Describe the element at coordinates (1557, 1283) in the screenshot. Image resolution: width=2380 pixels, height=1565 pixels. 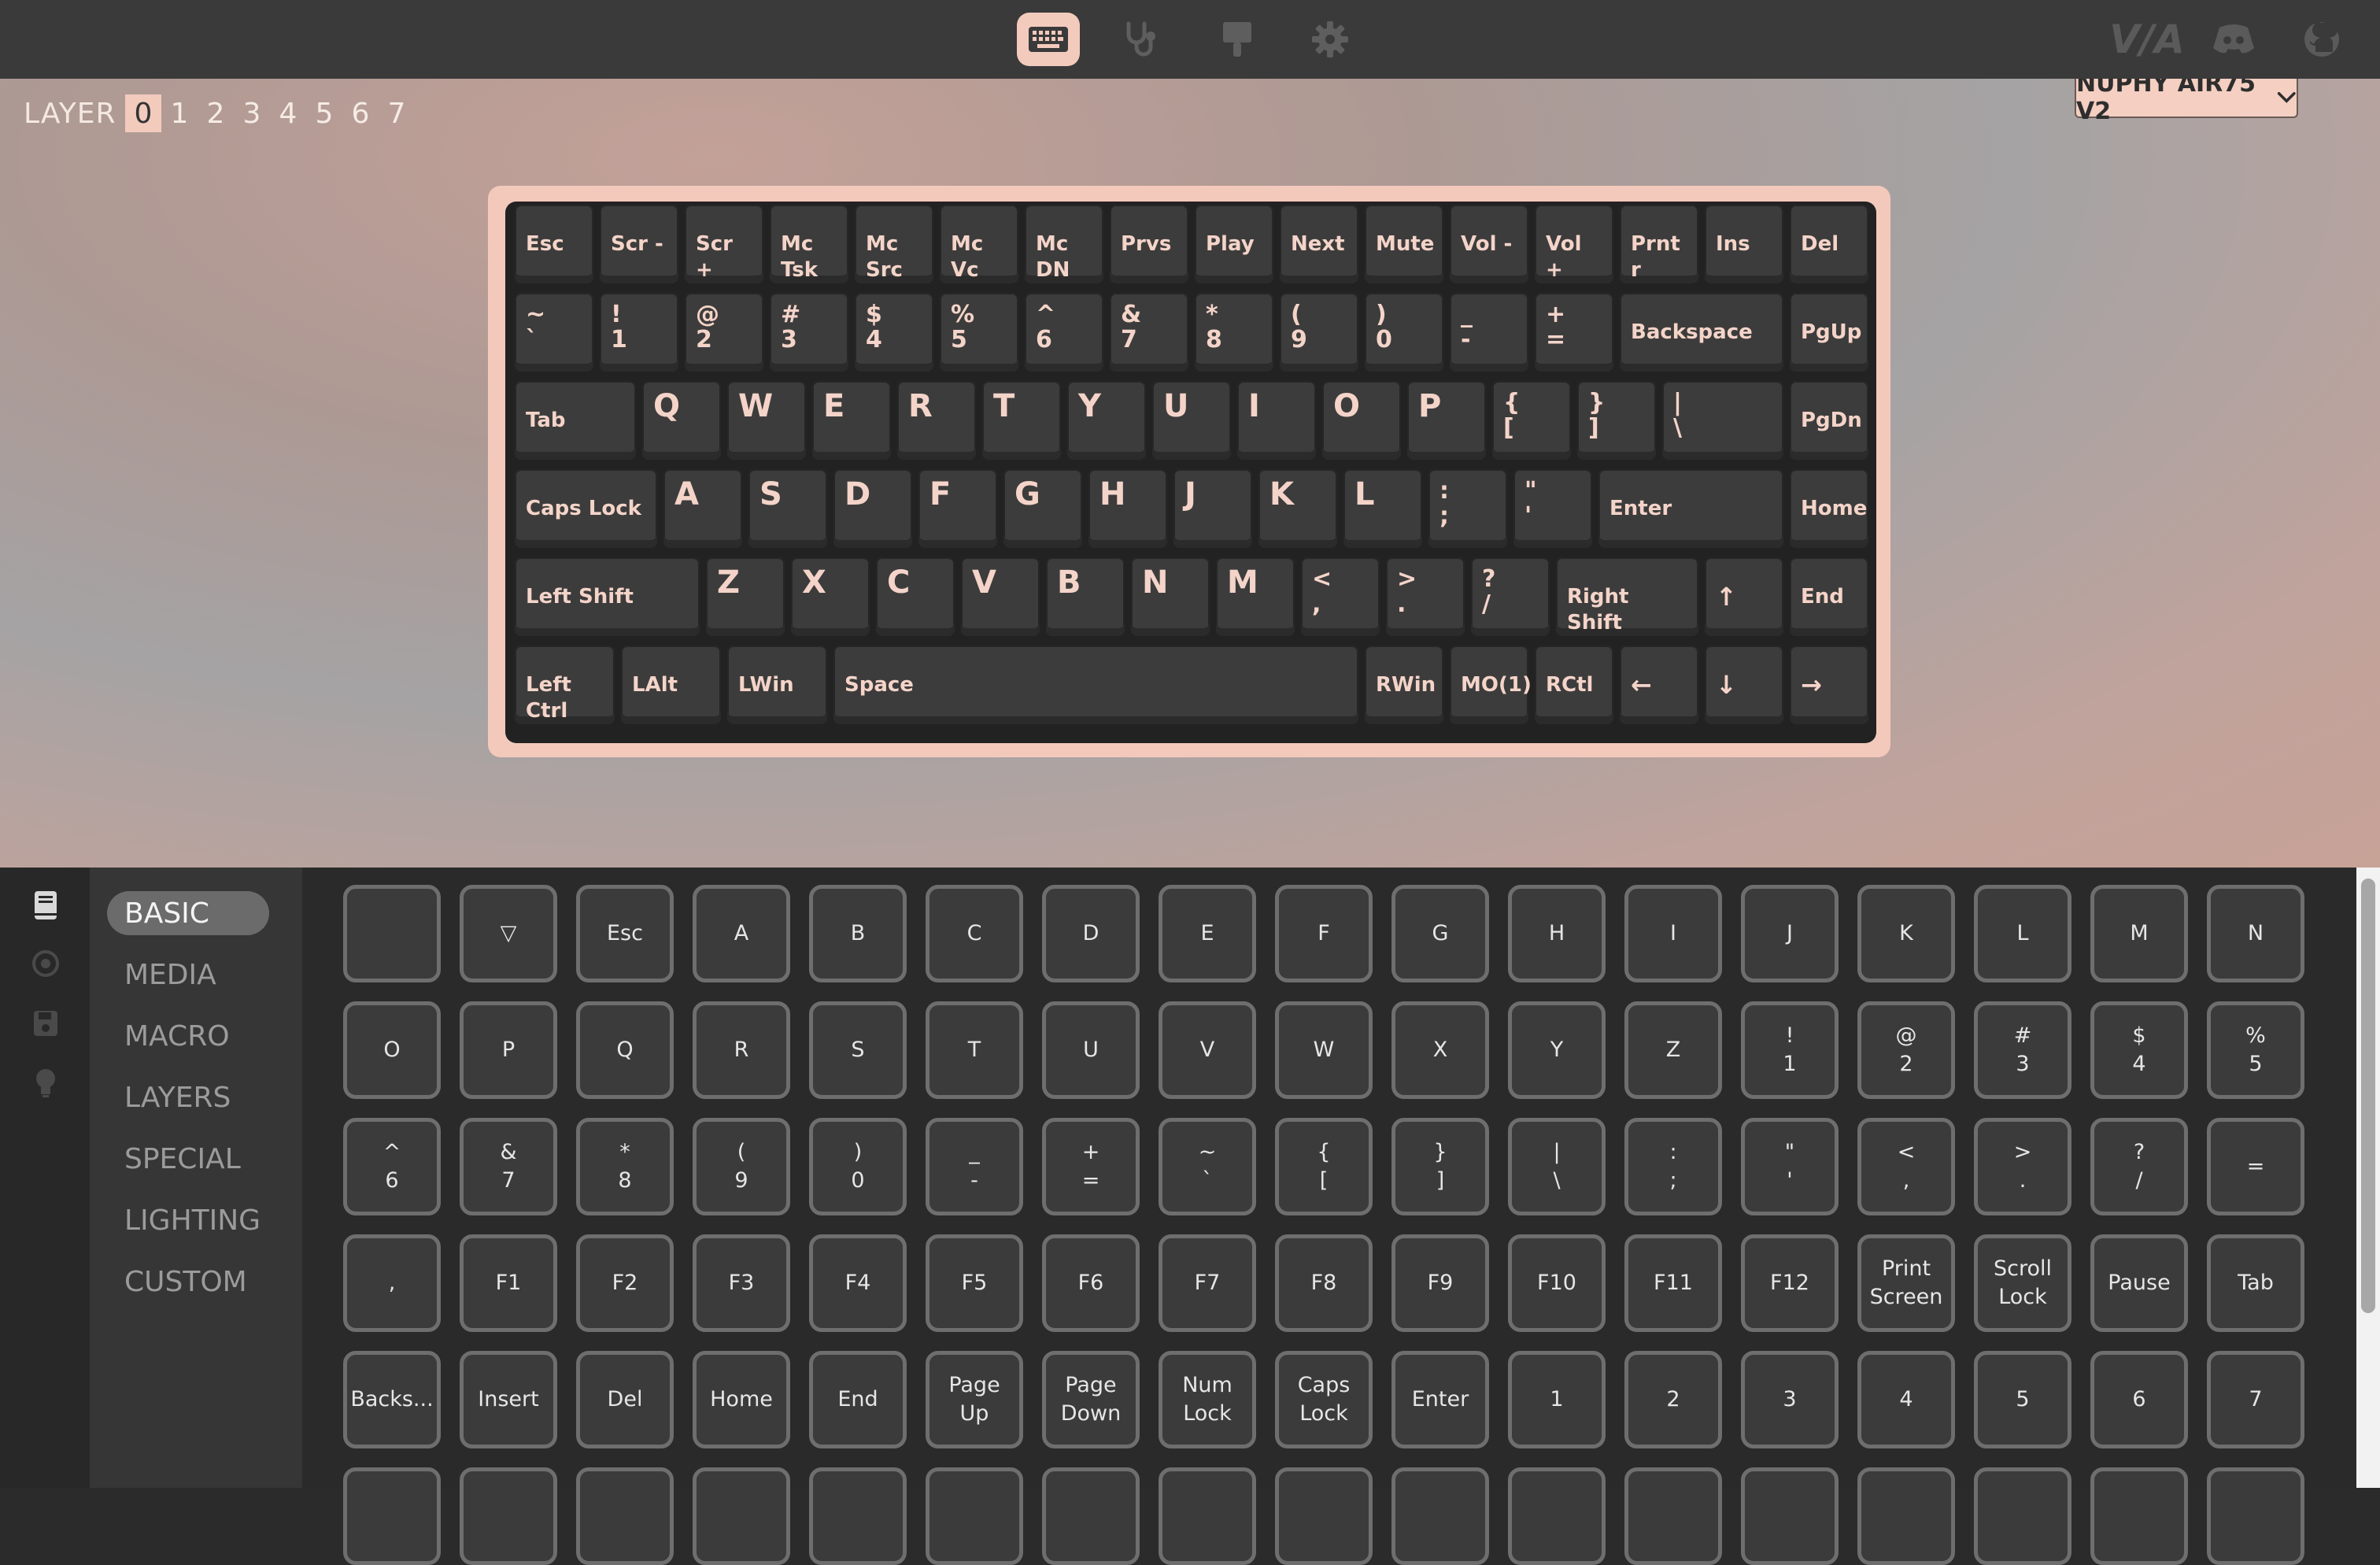
I see `keycode-f10: F10` at that location.